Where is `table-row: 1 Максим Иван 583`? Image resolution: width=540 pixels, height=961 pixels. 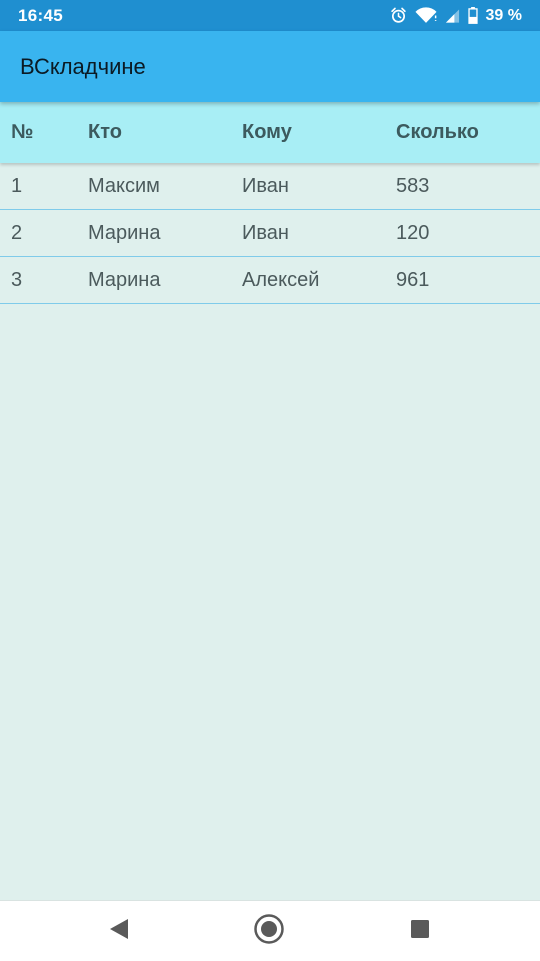
table-row: 1 Максим Иван 583 is located at coordinates (270, 186).